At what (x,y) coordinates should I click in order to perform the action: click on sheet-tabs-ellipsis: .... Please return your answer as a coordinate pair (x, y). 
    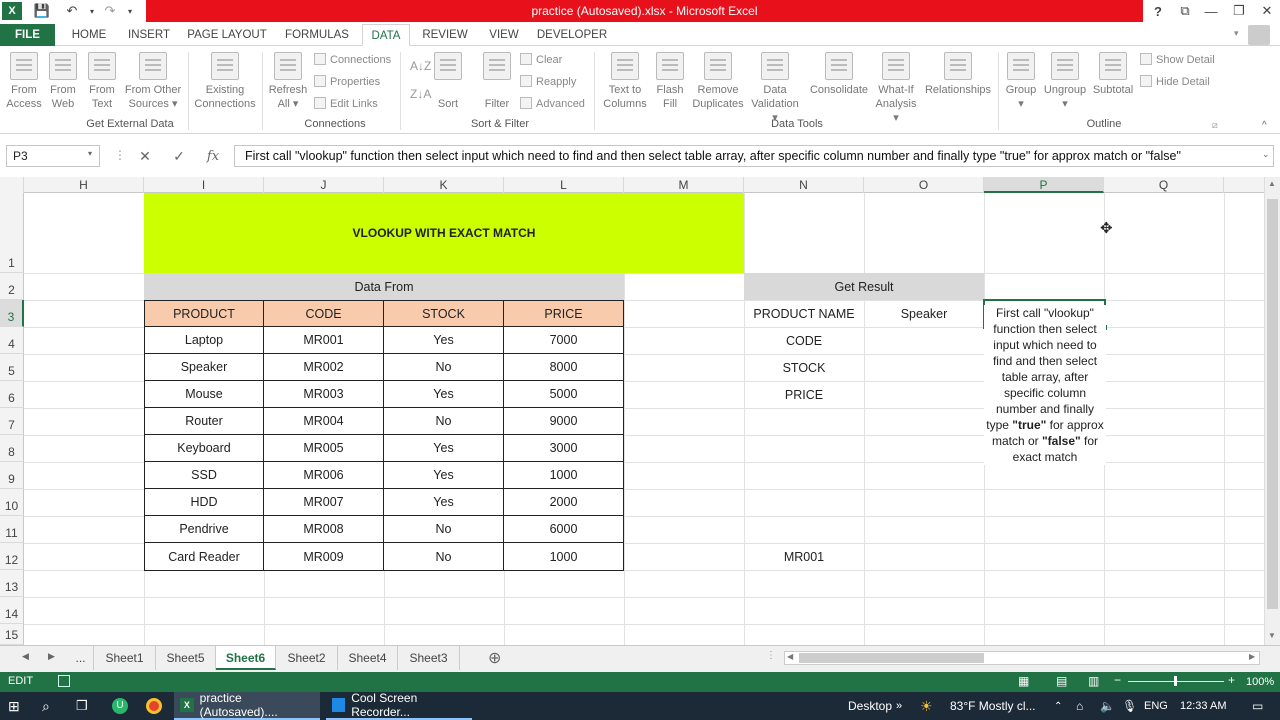
    Looking at the image, I should click on (81, 658).